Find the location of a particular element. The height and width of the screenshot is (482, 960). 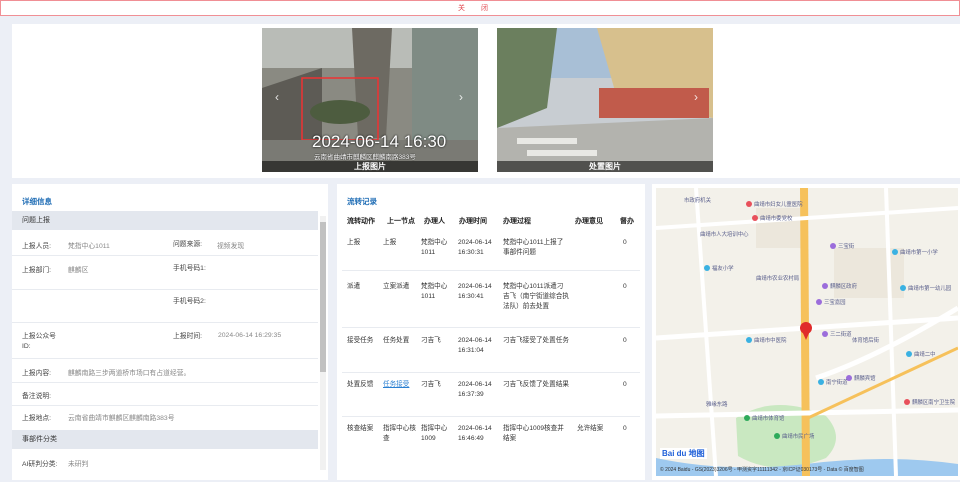

detail-title: 详细信息 is located at coordinates (37, 201).